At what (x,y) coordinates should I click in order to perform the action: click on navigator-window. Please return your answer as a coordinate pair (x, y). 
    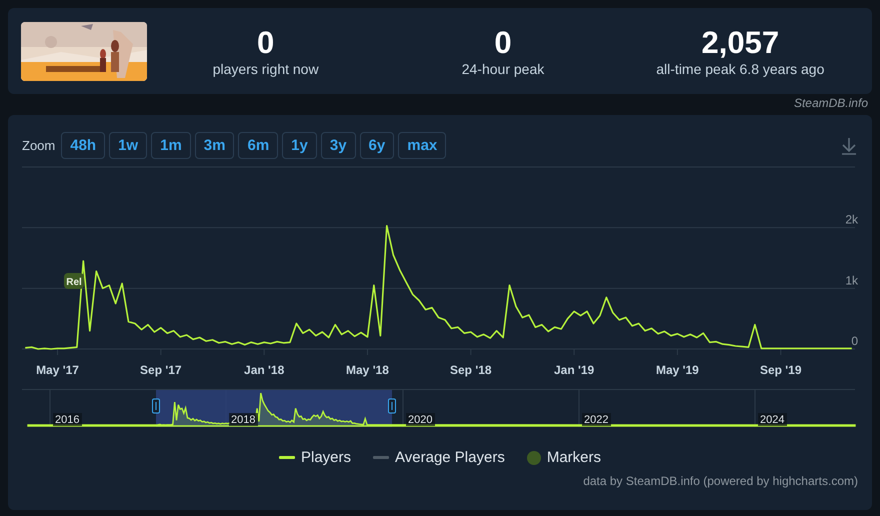
    Looking at the image, I should click on (274, 408).